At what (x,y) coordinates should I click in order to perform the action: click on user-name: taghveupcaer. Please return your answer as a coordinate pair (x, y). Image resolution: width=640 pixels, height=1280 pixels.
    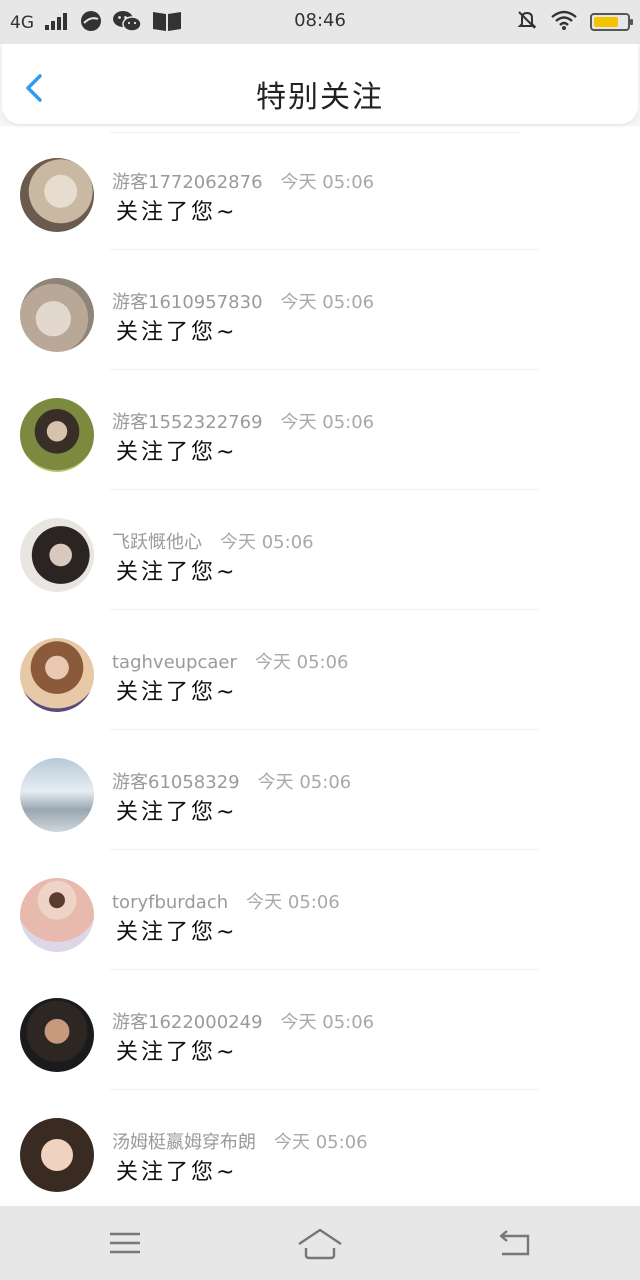
    Looking at the image, I should click on (174, 662).